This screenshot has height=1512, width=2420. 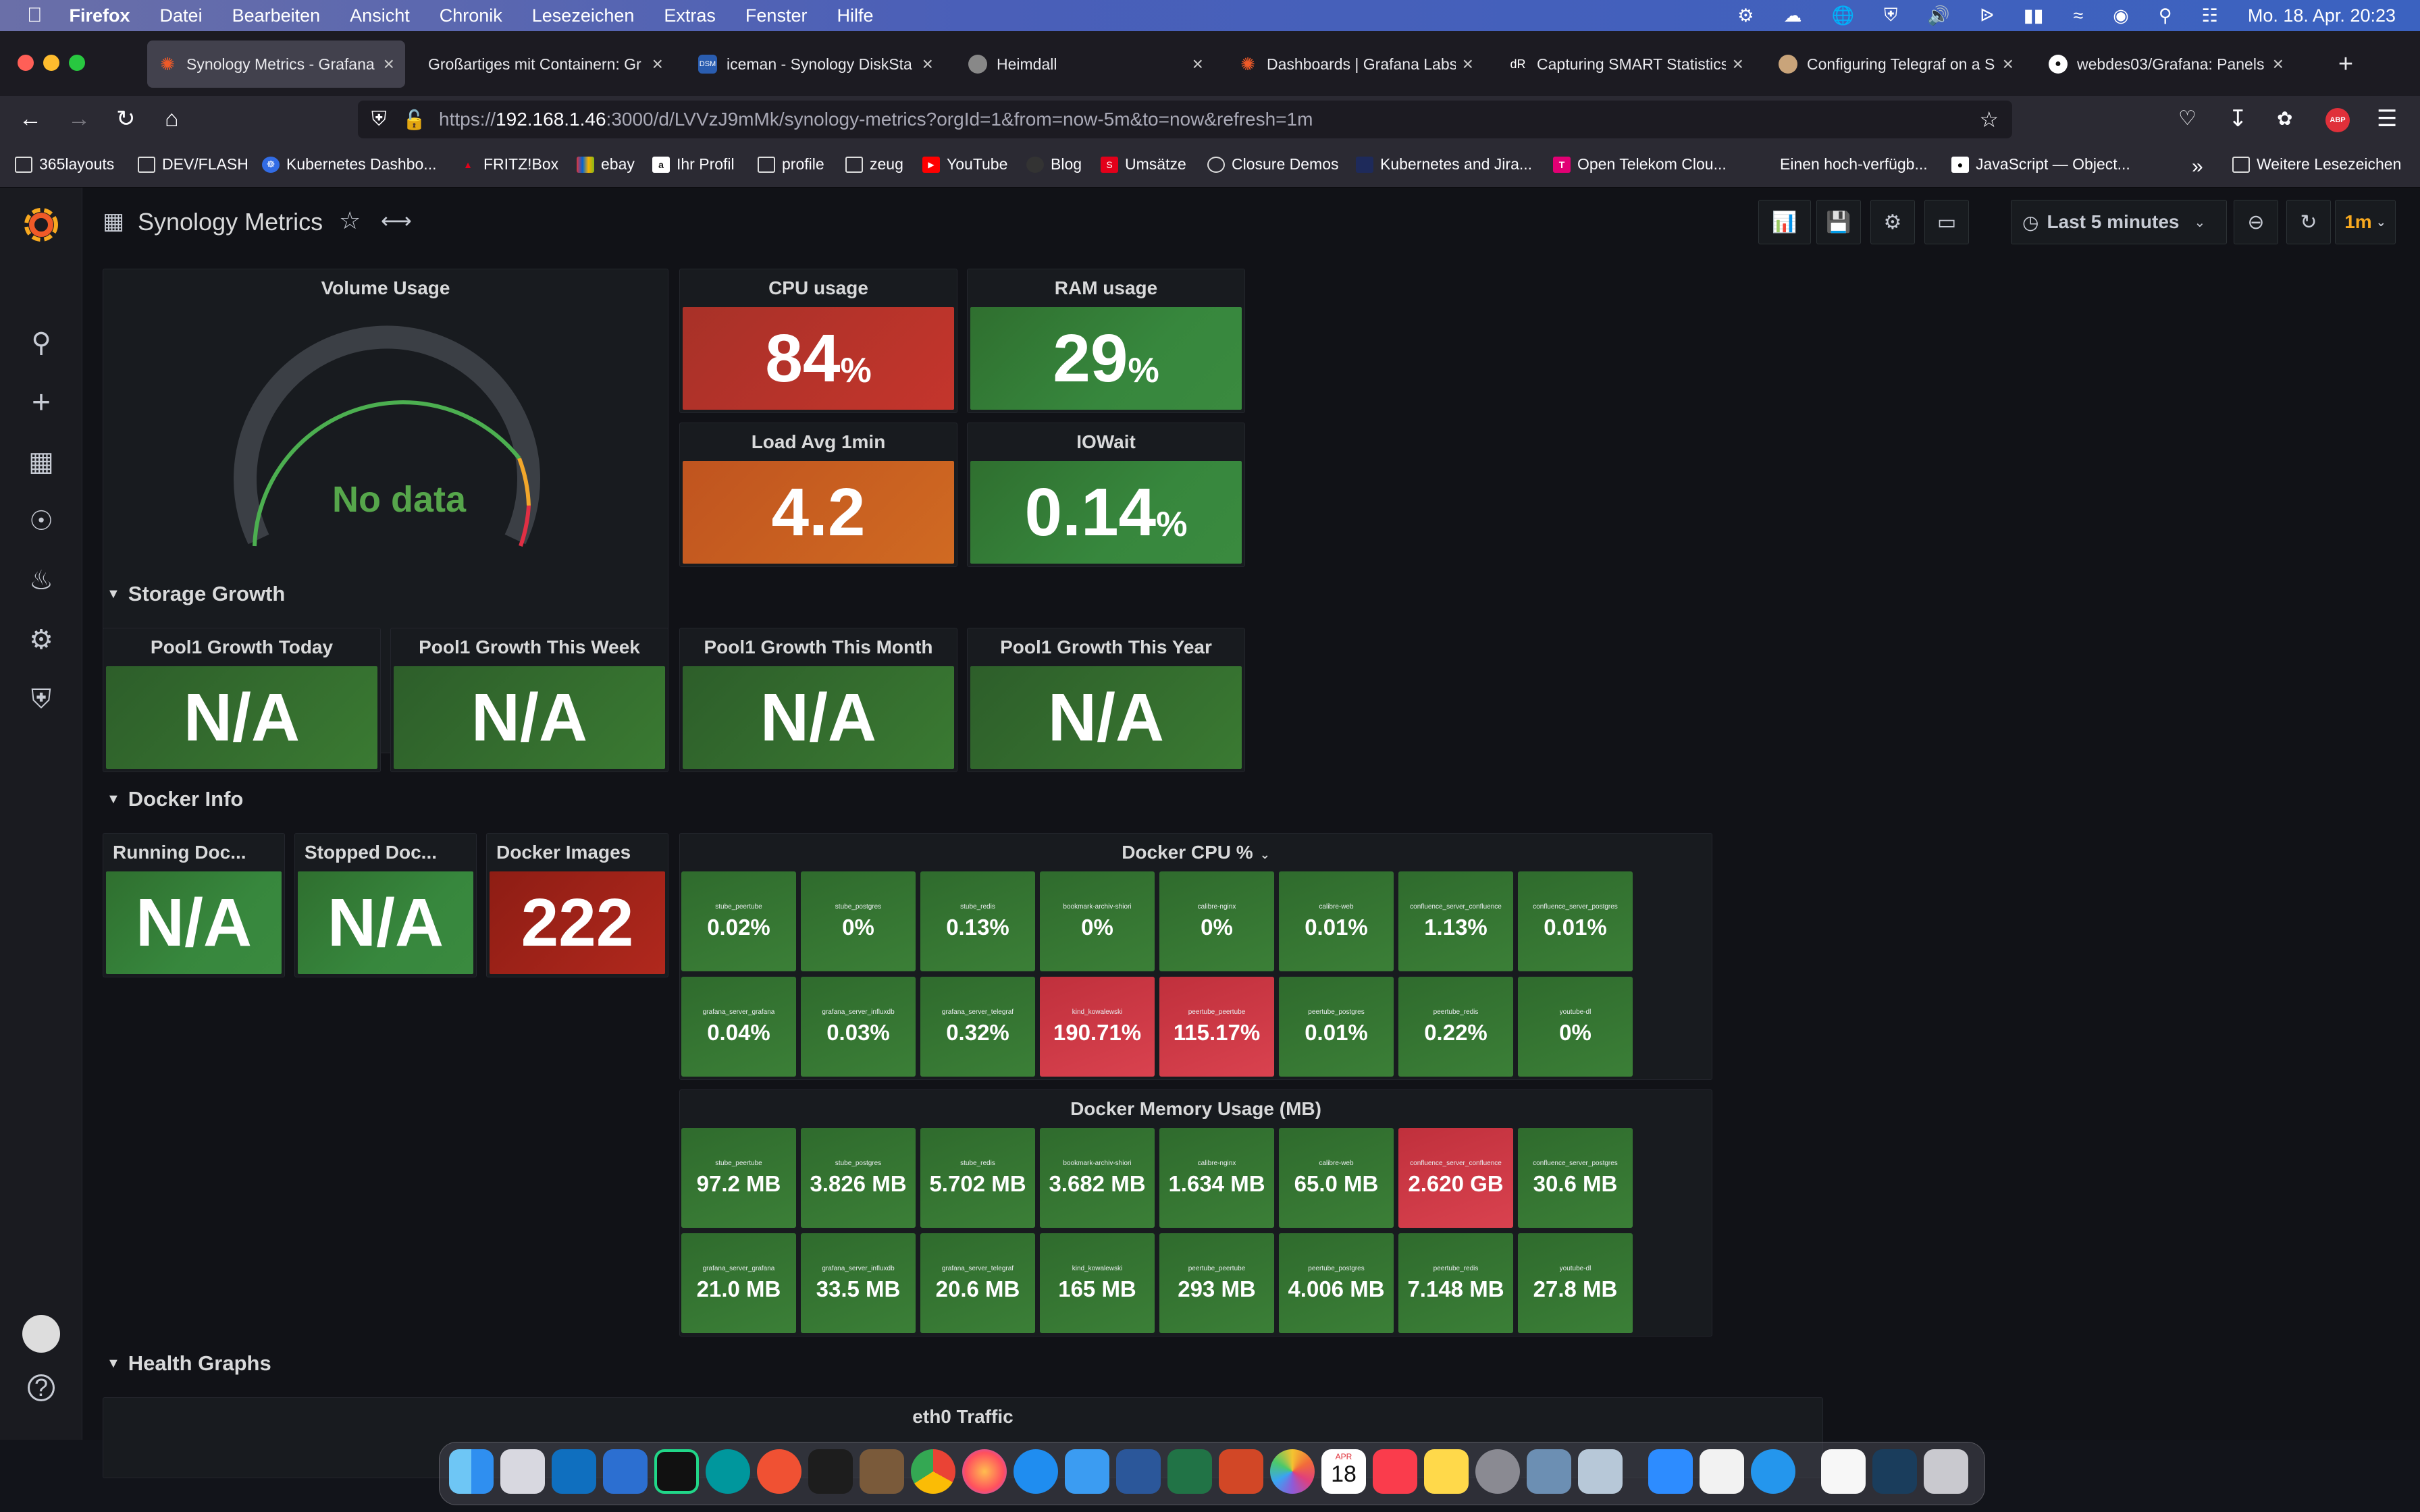 I want to click on search-icon: ⚲, so click(x=41, y=342).